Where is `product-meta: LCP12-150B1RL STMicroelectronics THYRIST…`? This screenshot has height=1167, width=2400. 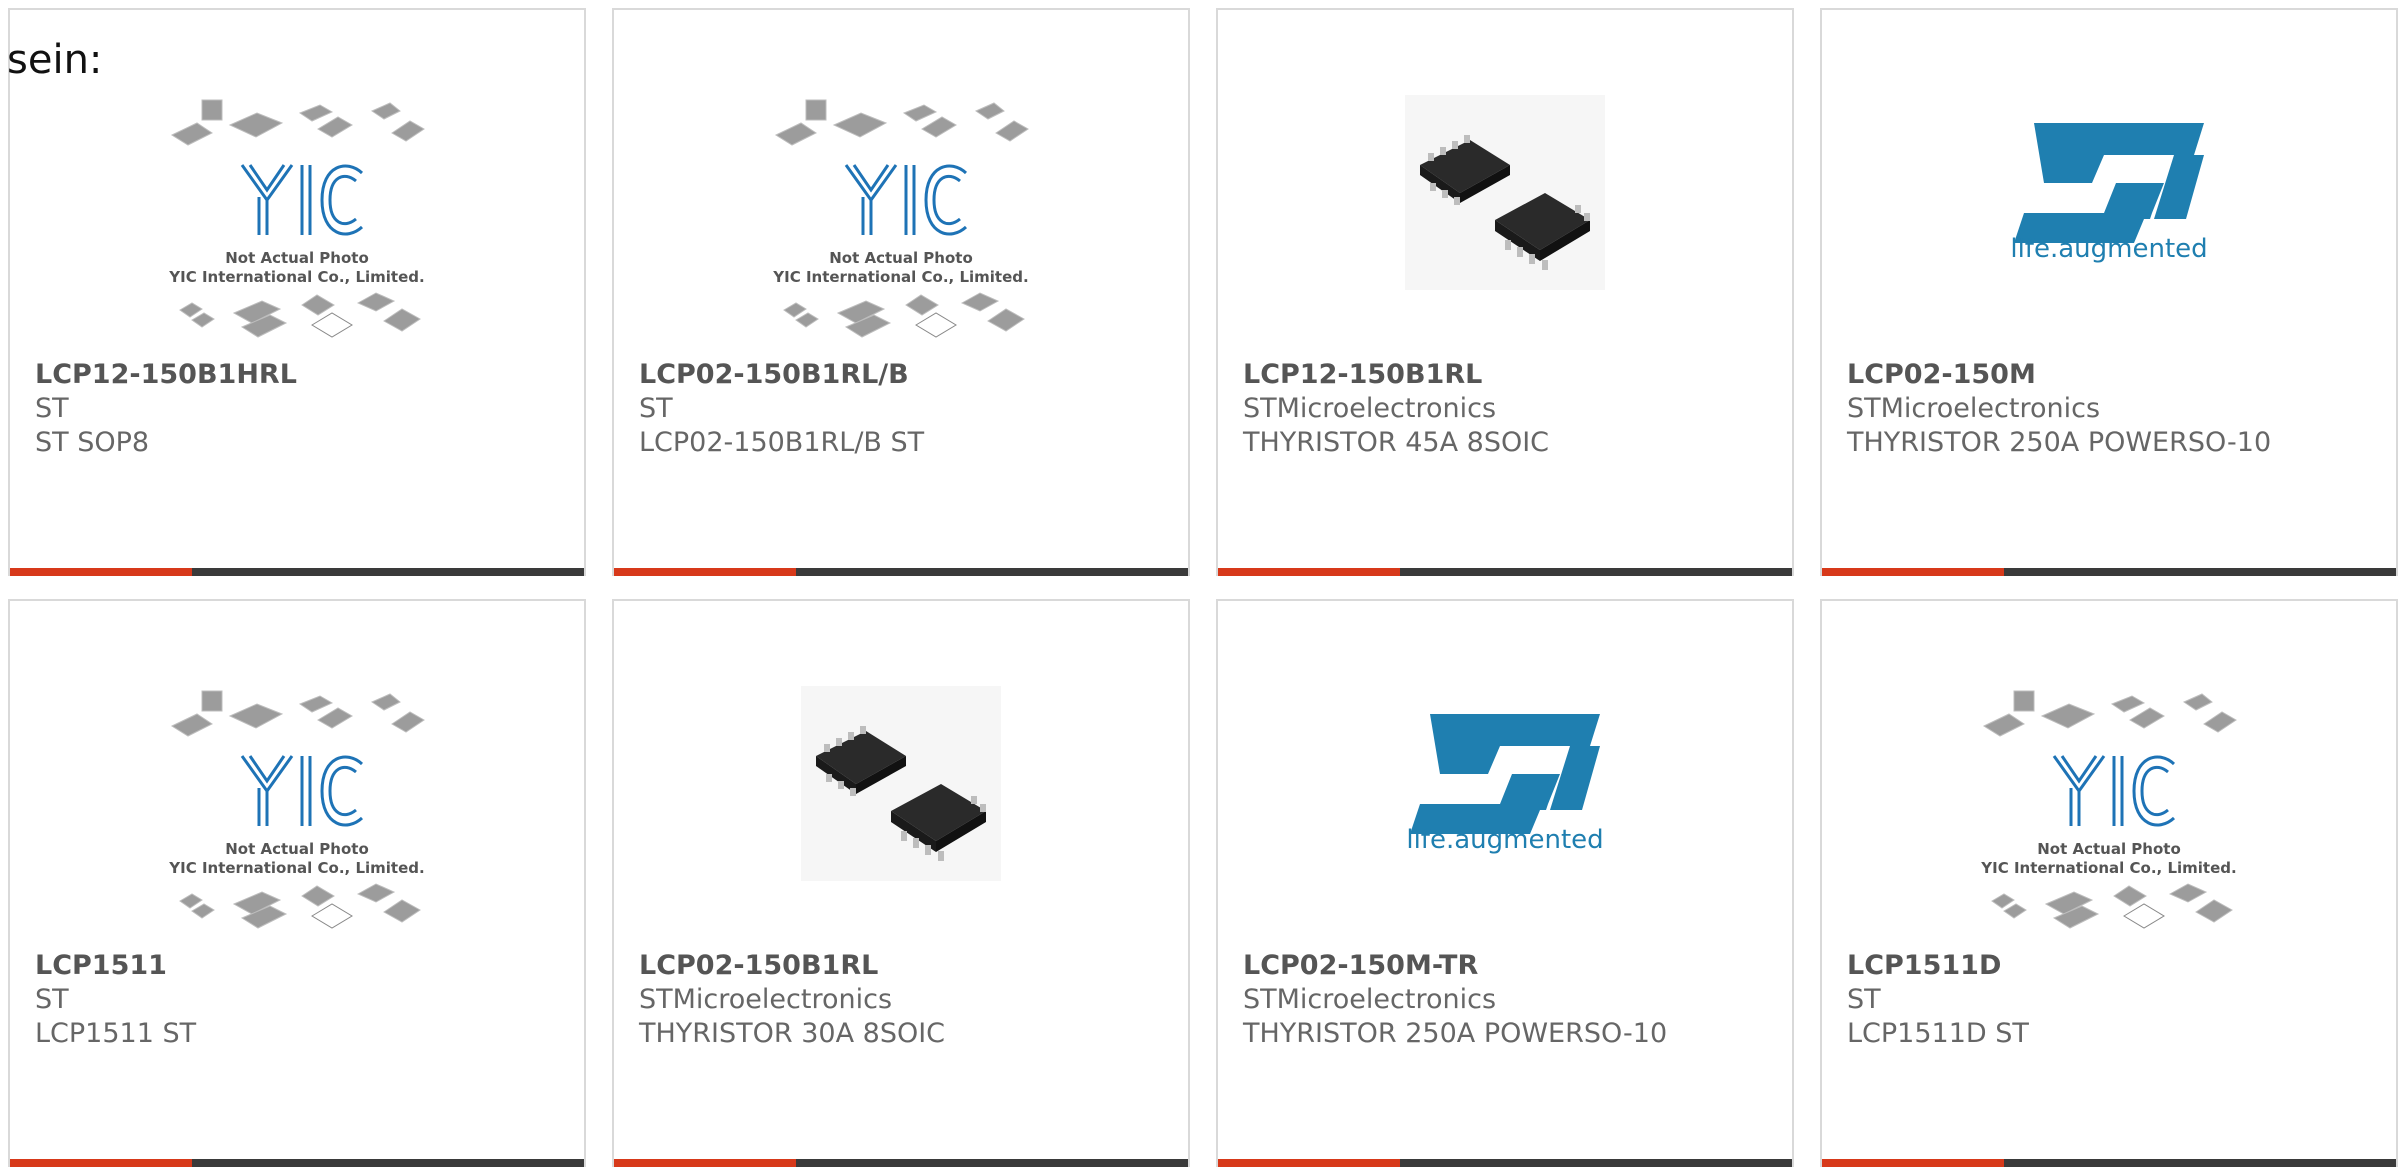
product-meta: LCP12-150B1RL STMicroelectronics THYRIST… is located at coordinates (1507, 409).